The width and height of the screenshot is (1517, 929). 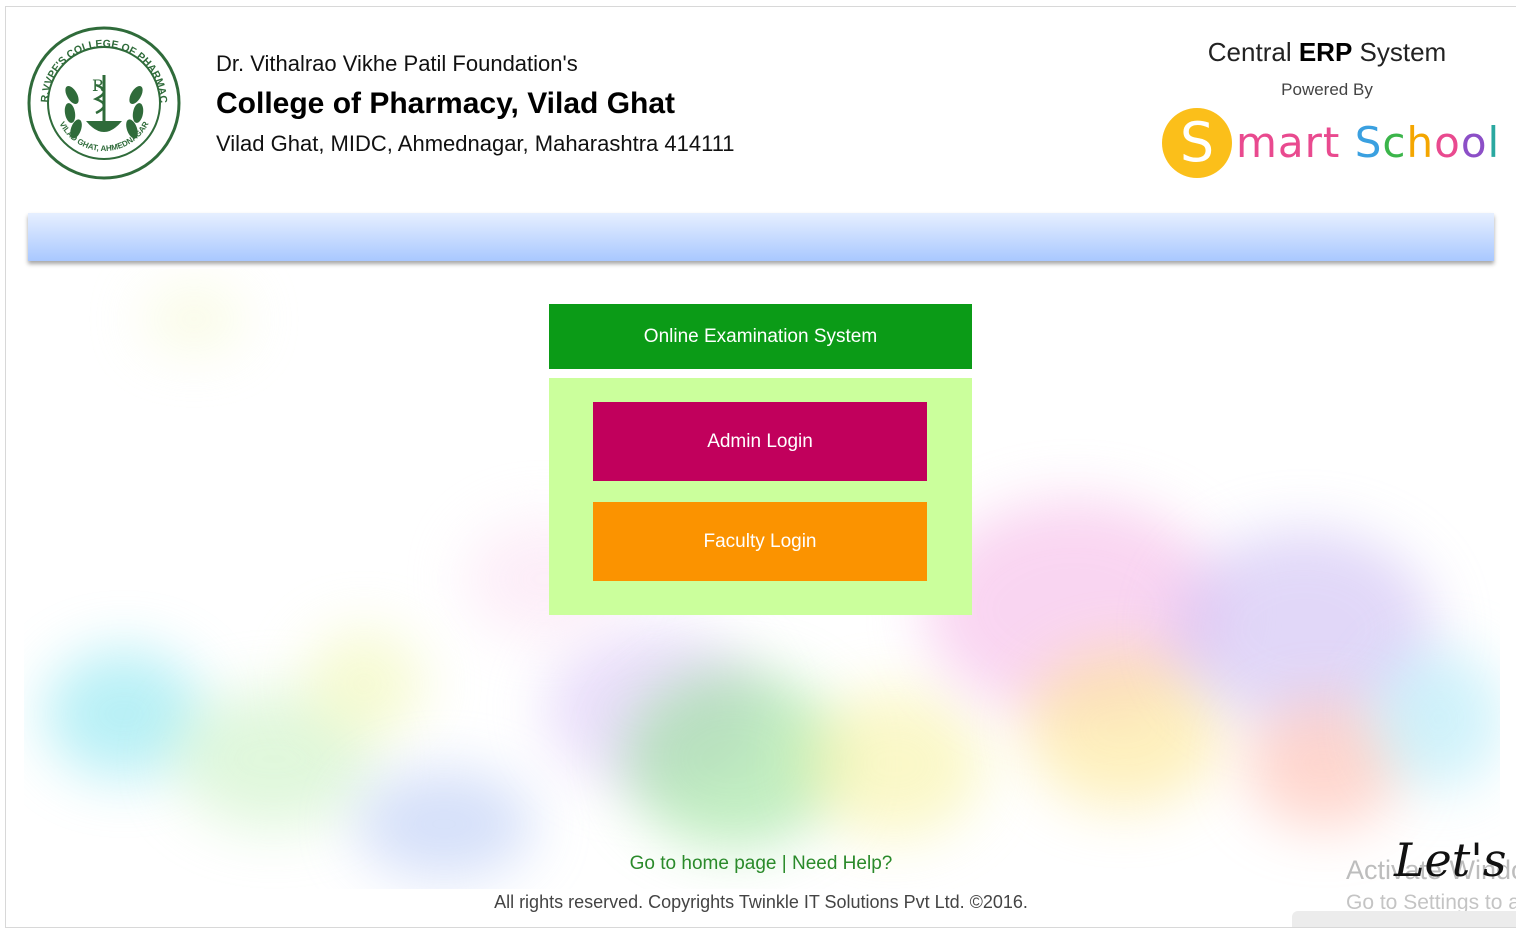 What do you see at coordinates (760, 441) in the screenshot?
I see `admin-login-button: Admin Login` at bounding box center [760, 441].